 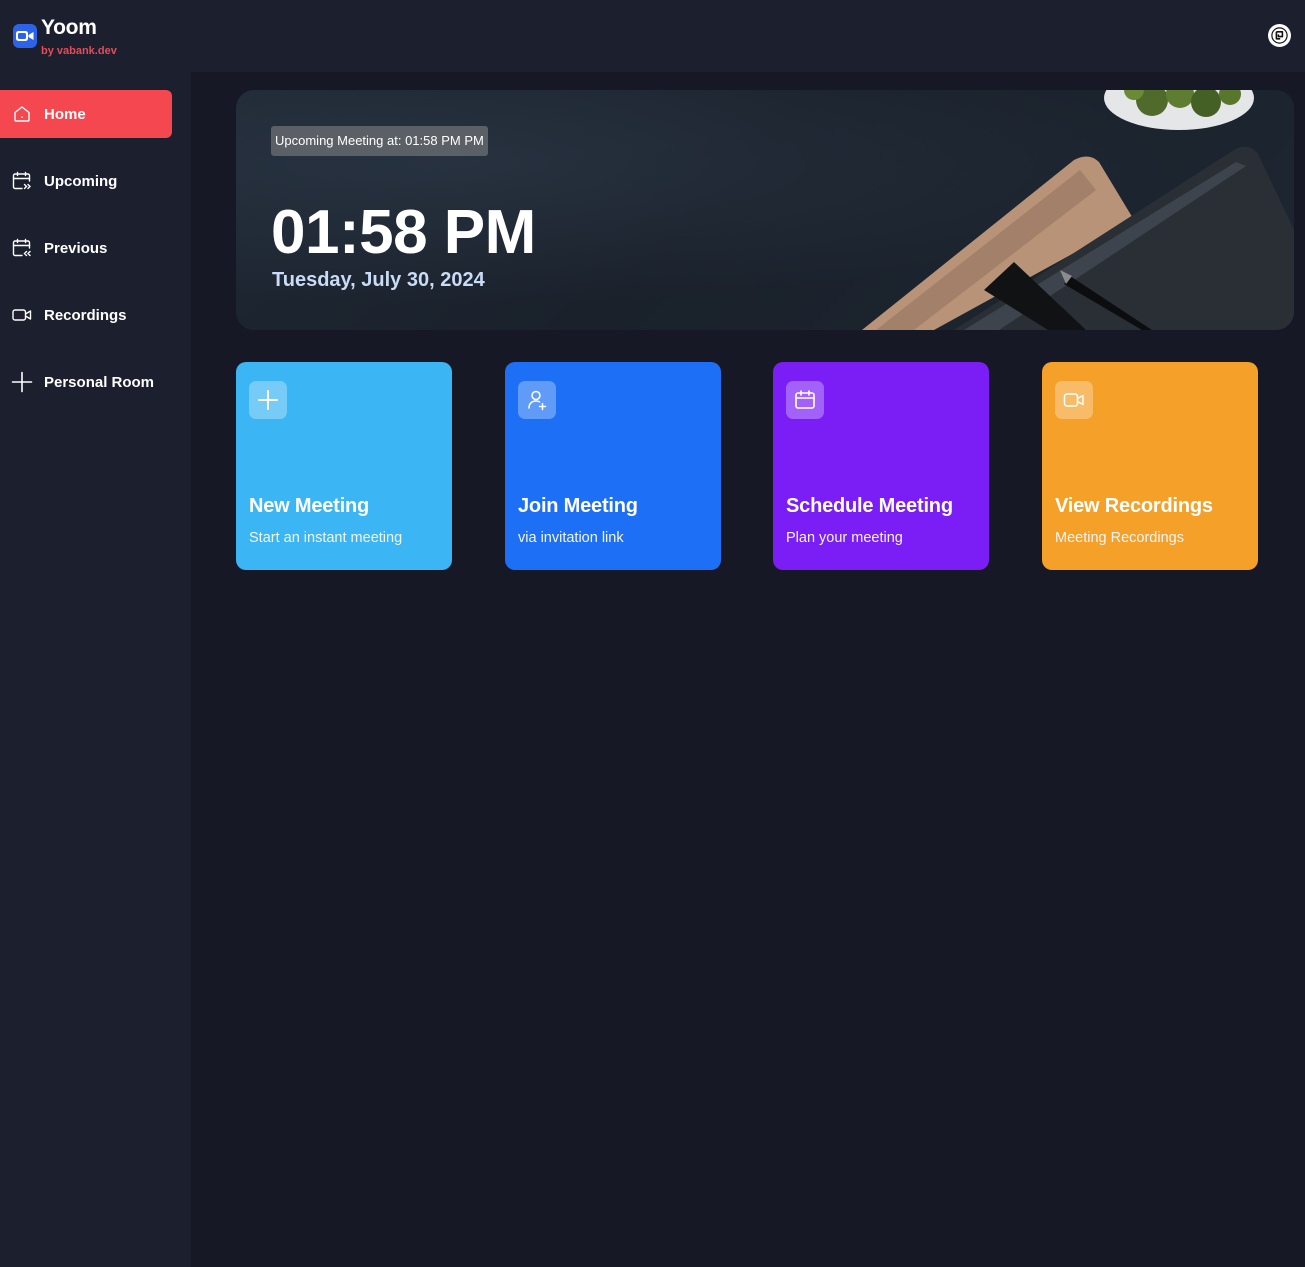 I want to click on card-subtitle: Start an instant meeting, so click(x=326, y=538).